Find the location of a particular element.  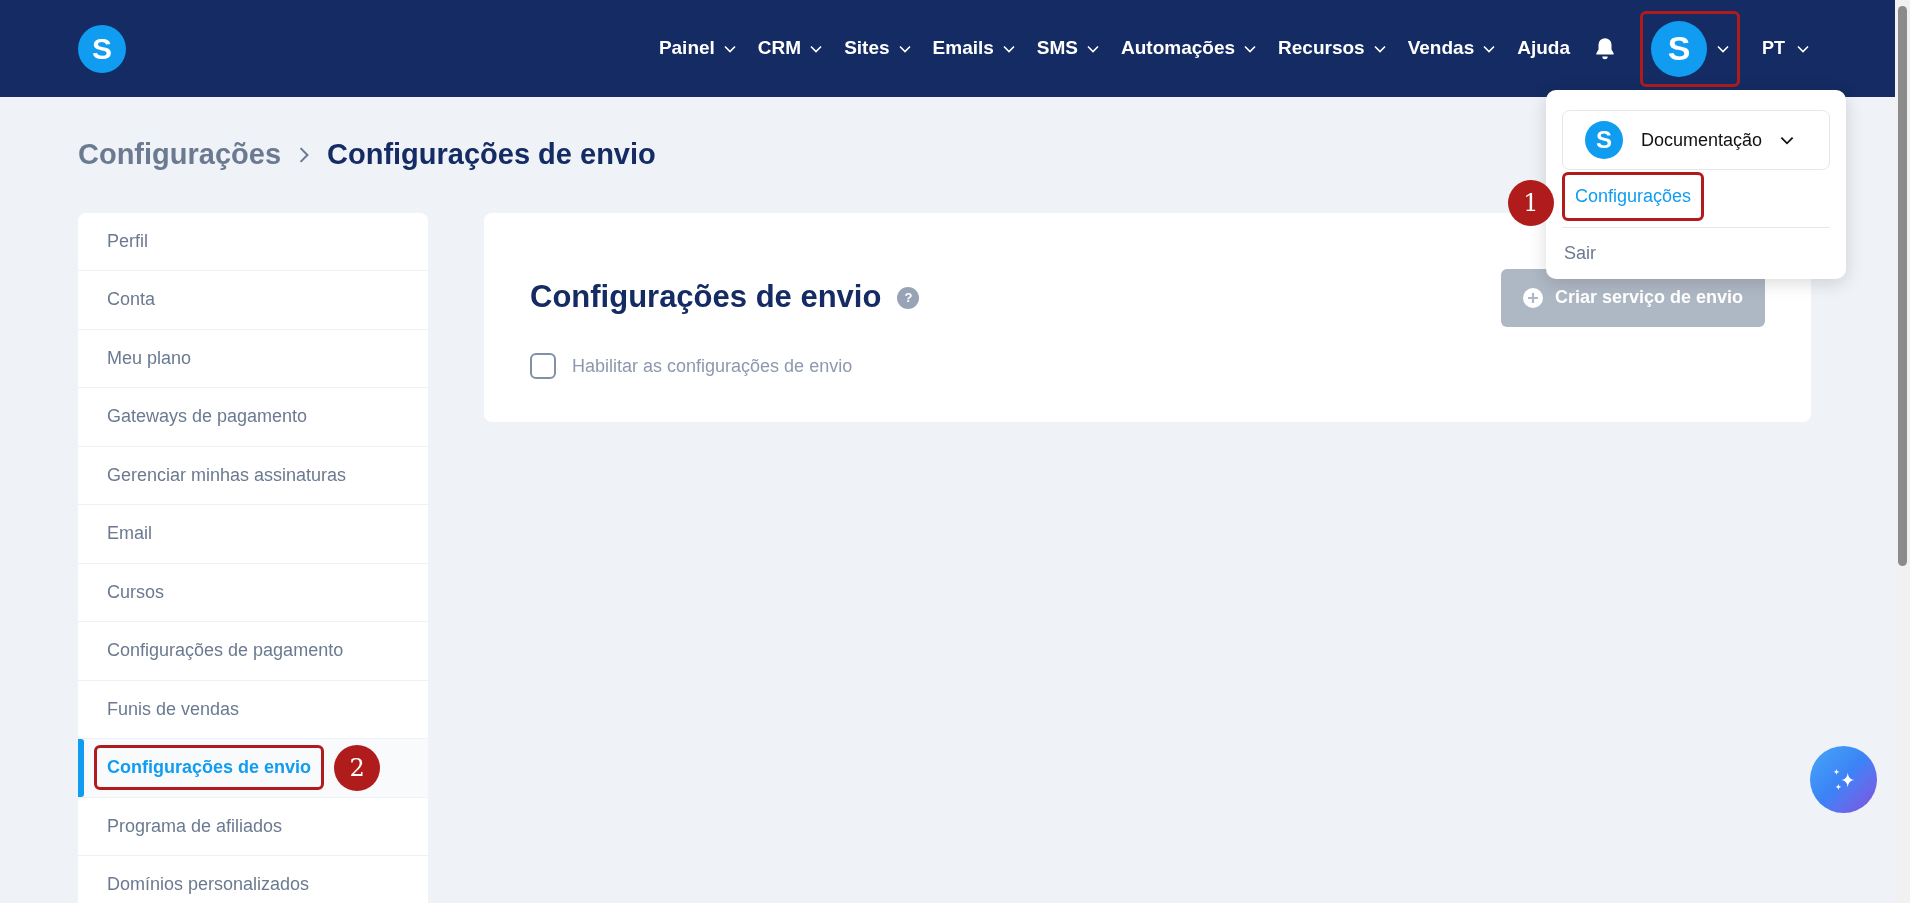

selection-indicator is located at coordinates (81, 768).